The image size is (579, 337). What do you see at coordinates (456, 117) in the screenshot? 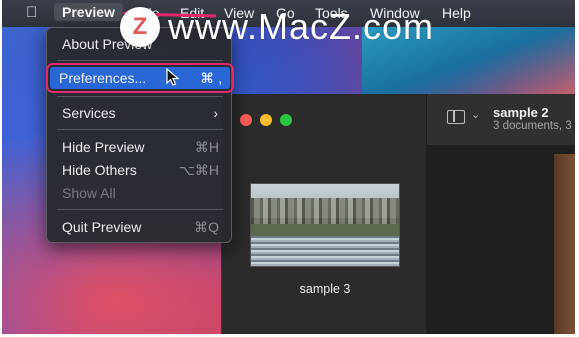
I see `sidebar-toggle-icon` at bounding box center [456, 117].